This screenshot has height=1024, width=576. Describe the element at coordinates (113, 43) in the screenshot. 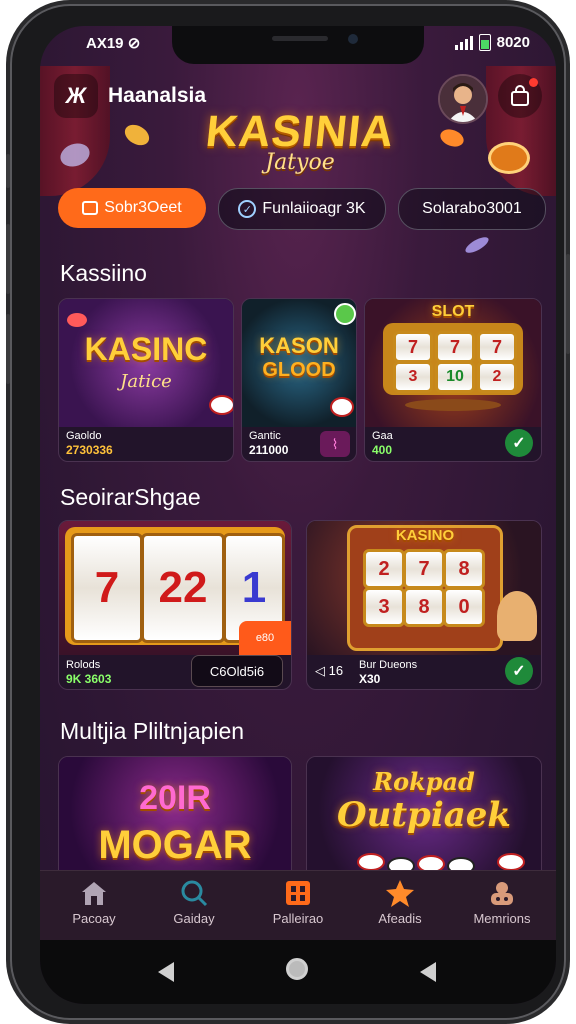

I see `status-time: AX19 ⊘` at that location.